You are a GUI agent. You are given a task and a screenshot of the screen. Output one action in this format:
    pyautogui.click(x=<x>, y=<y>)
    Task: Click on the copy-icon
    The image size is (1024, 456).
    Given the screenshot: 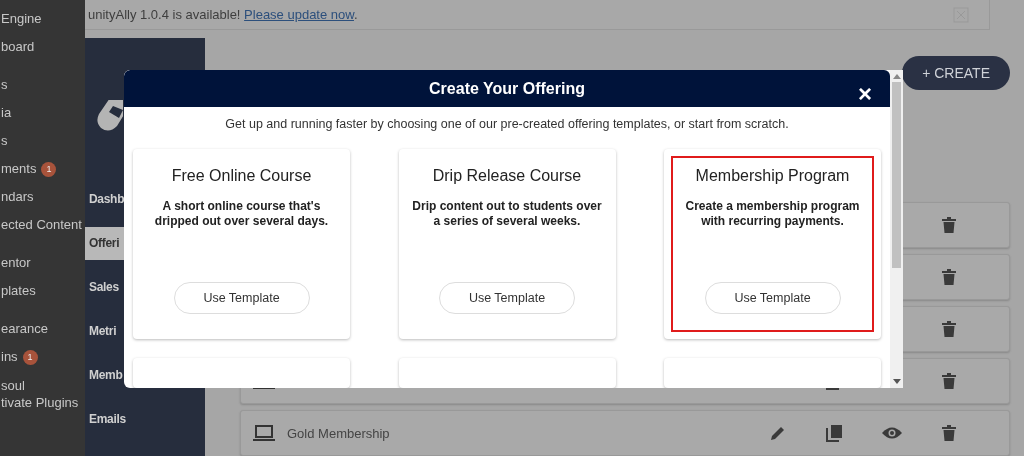 What is the action you would take?
    pyautogui.click(x=834, y=433)
    